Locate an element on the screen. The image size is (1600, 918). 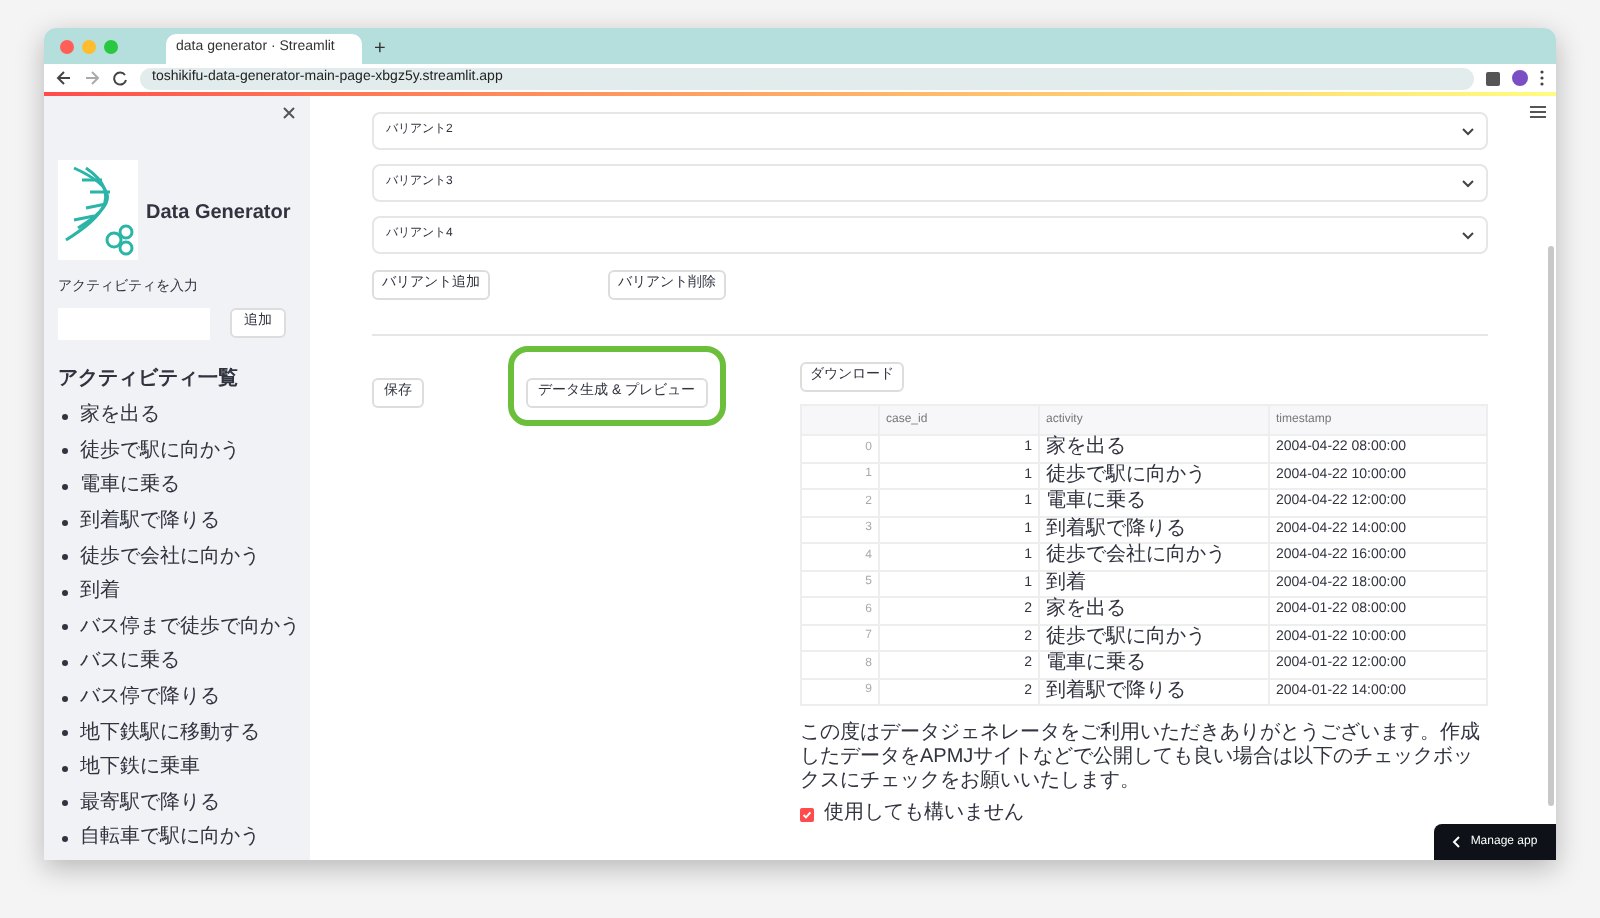
chevron-left-icon is located at coordinates (1456, 842).